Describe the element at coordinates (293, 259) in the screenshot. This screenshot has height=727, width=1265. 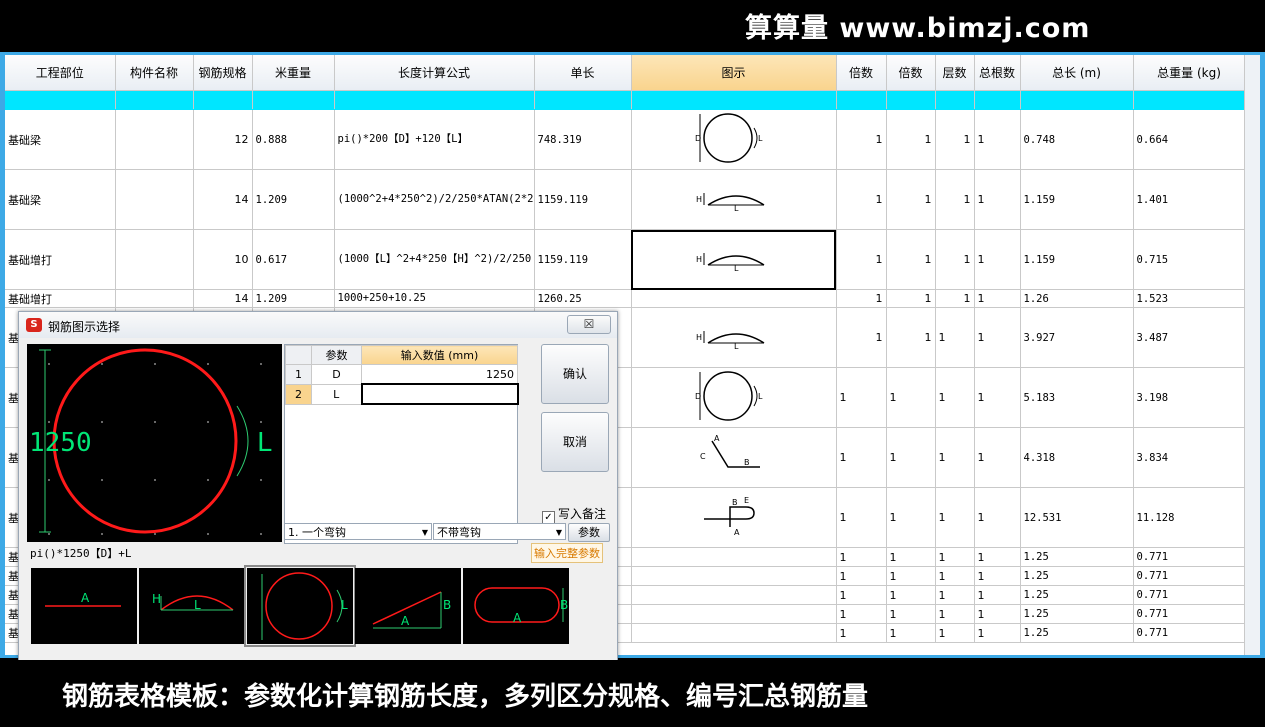
I see `cell-weight-per-meter: 0.617` at that location.